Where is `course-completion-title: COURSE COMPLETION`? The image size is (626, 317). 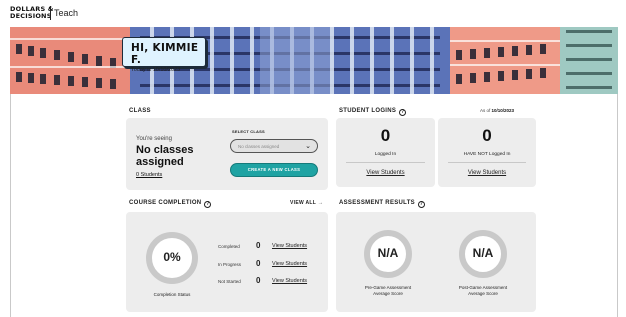
course-completion-title: COURSE COMPLETION is located at coordinates (165, 203).